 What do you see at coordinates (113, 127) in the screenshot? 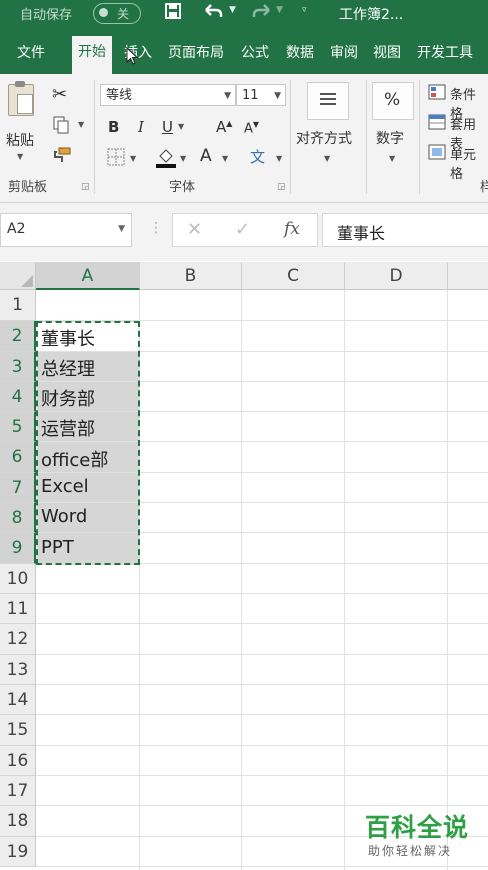
I see `bold-button: B` at bounding box center [113, 127].